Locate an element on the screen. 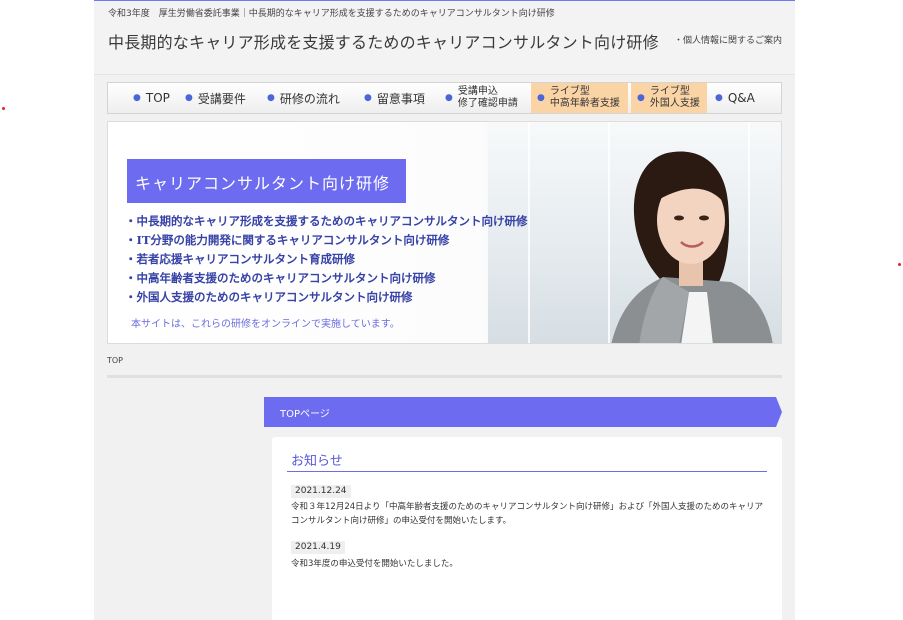 Image resolution: width=903 pixels, height=620 pixels. course-list-item: ・中高年齢者支援のためのキャリアコンサルタント向け研修 is located at coordinates (280, 278).